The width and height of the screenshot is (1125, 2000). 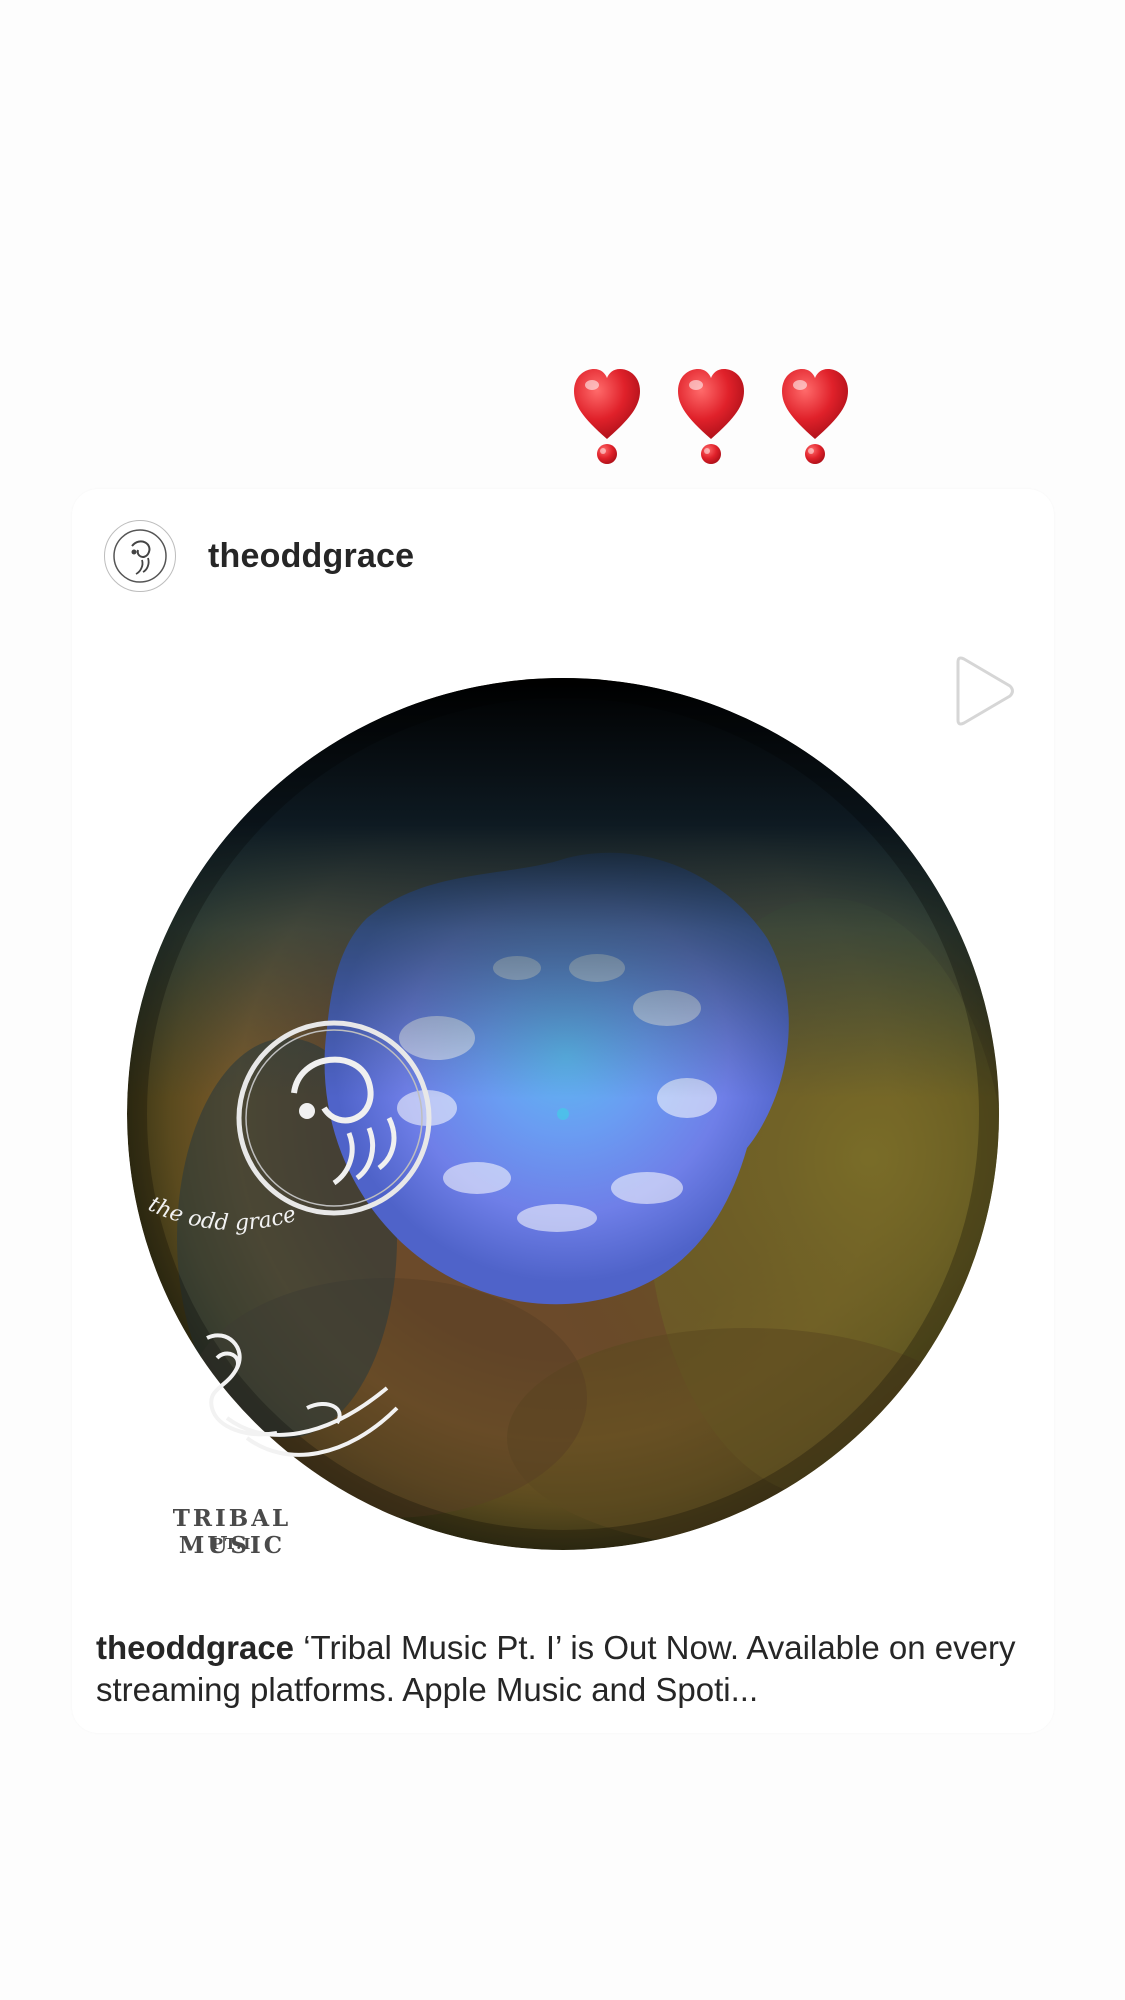 What do you see at coordinates (311, 556) in the screenshot?
I see `post-username: theoddgrace` at bounding box center [311, 556].